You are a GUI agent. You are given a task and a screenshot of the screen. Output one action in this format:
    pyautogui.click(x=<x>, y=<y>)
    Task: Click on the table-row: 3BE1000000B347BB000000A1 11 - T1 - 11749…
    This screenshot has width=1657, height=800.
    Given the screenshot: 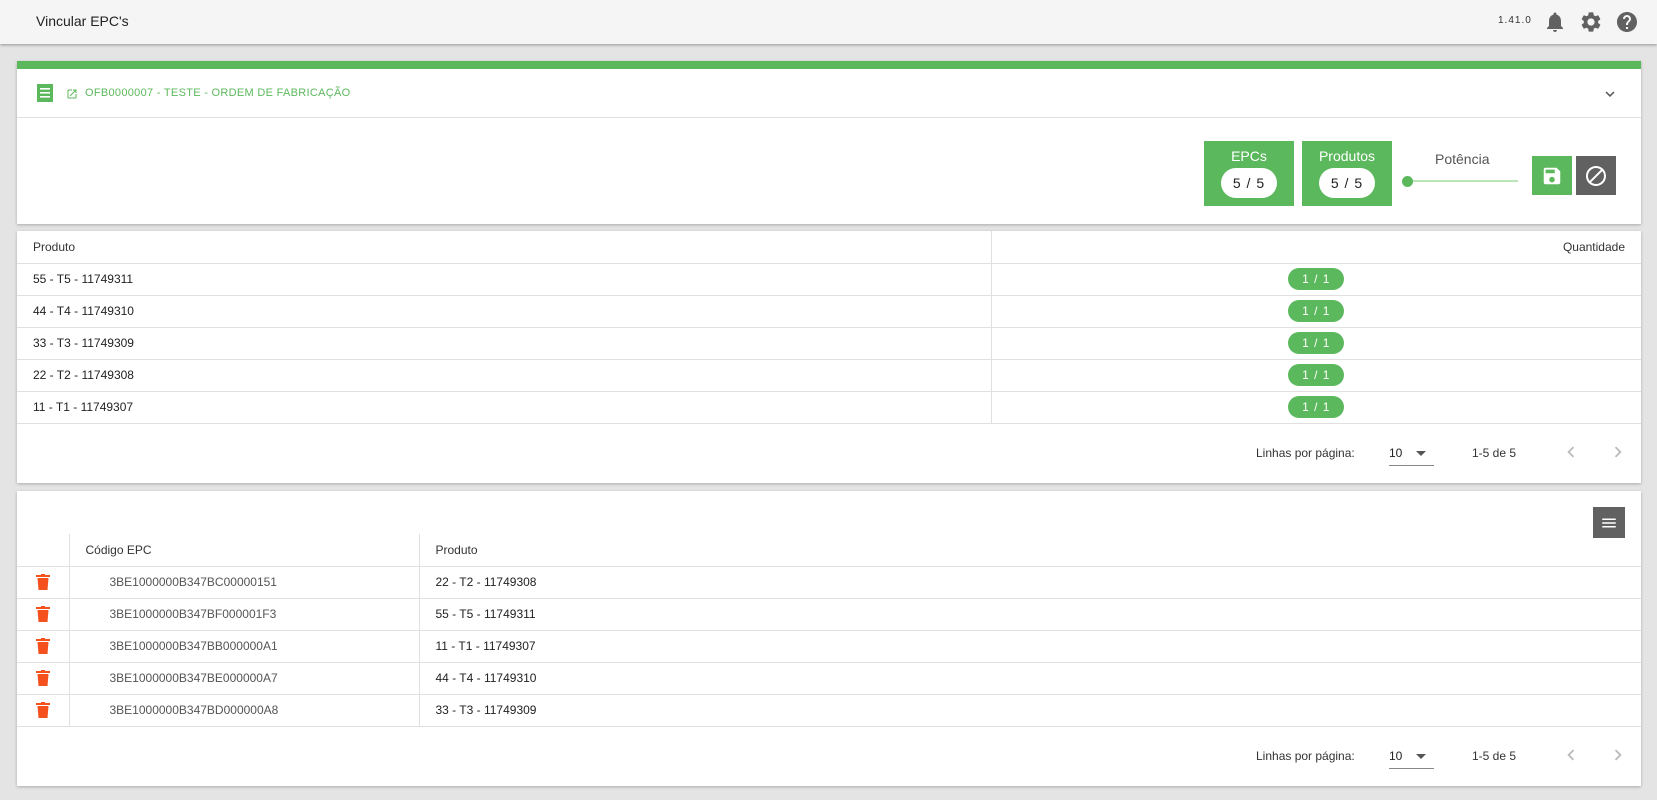 What is the action you would take?
    pyautogui.click(x=829, y=646)
    